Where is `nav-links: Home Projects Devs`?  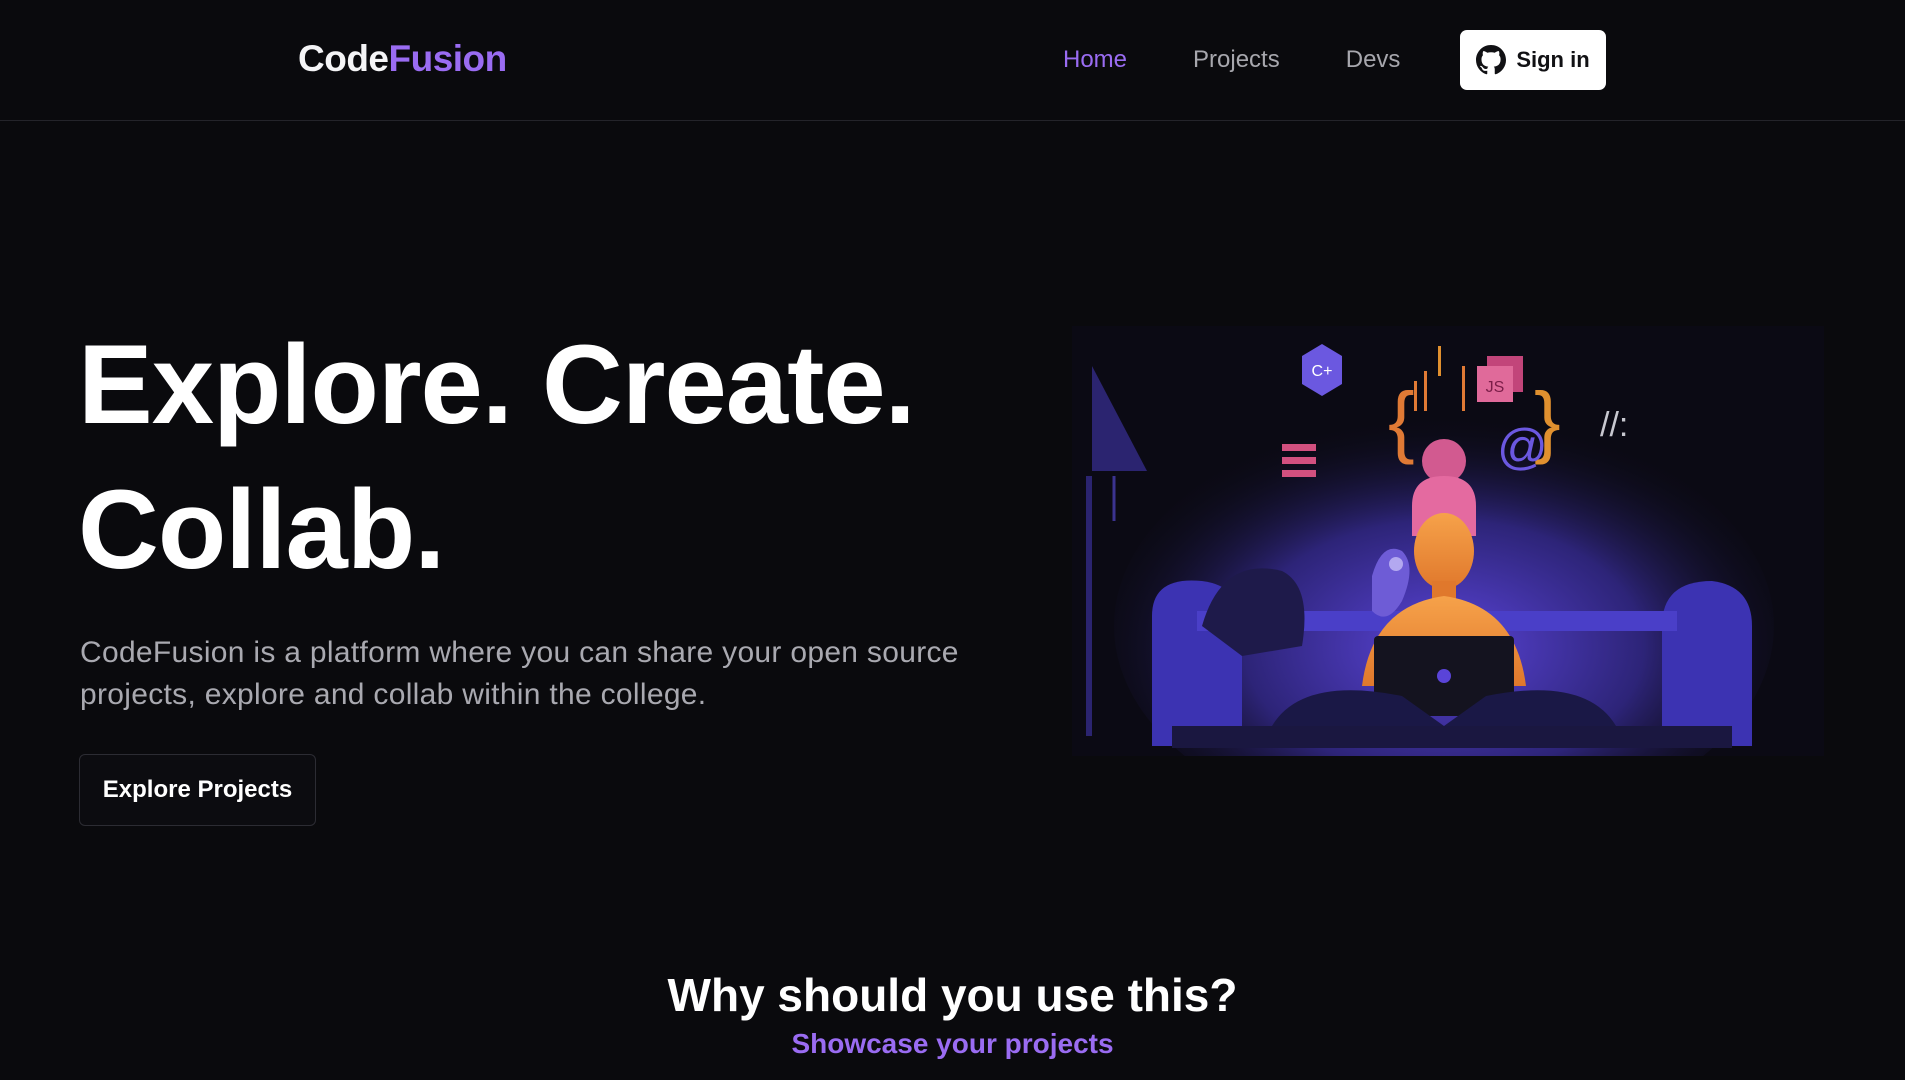 nav-links: Home Projects Devs is located at coordinates (1264, 60).